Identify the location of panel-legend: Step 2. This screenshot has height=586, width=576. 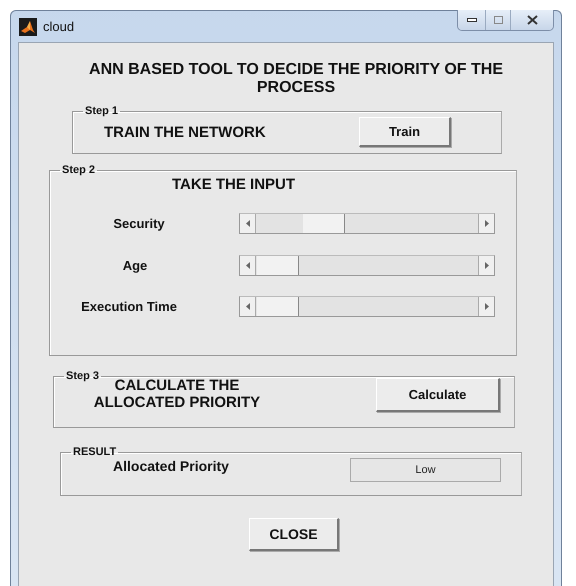
(79, 170).